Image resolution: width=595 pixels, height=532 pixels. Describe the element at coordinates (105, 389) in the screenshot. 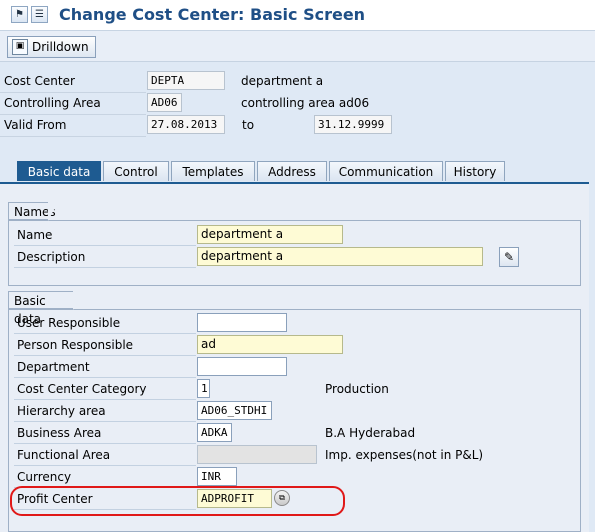

I see `cost-center-category-label: Cost Center Category` at that location.